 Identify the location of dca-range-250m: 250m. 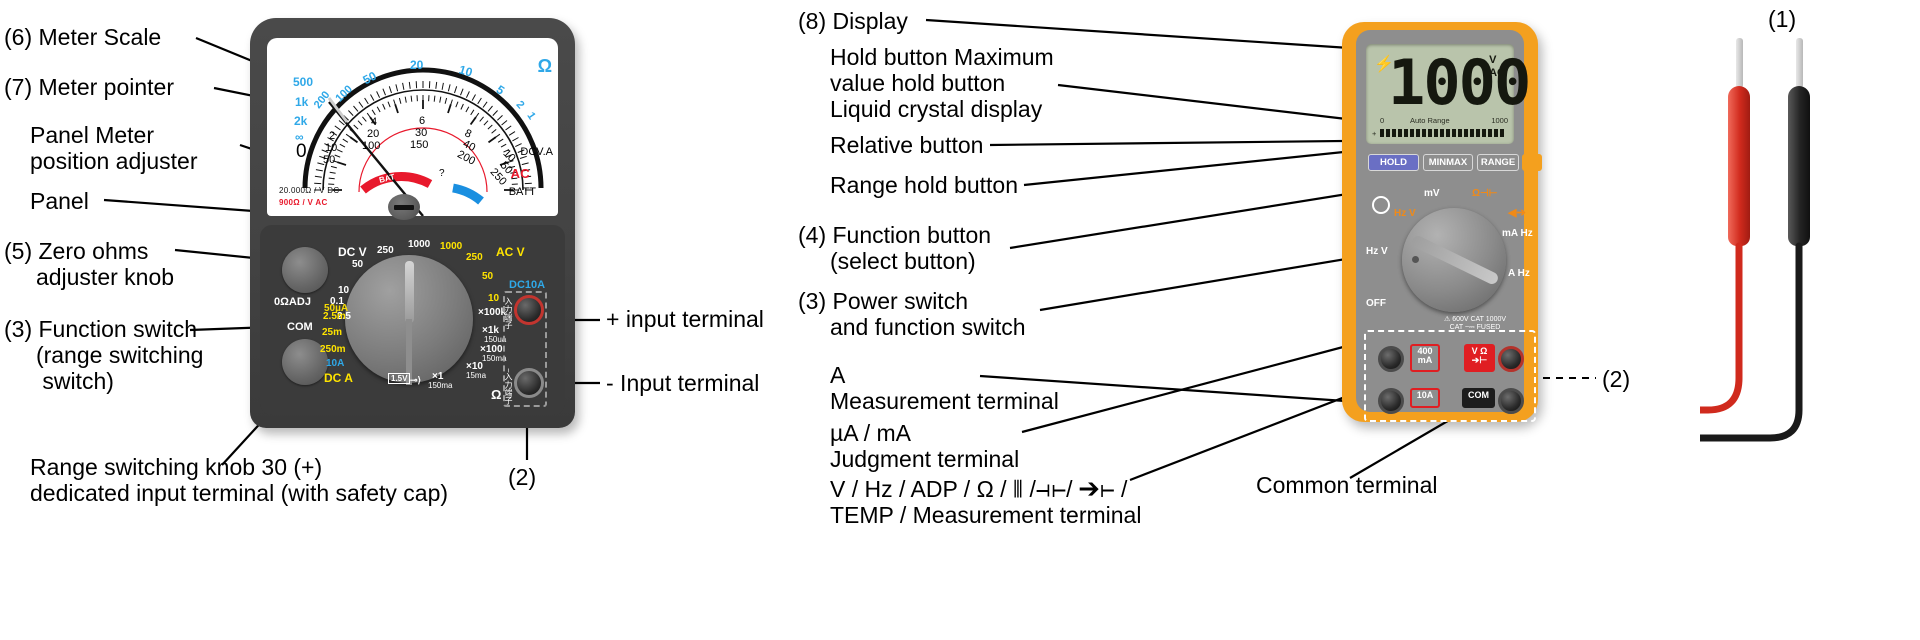
(333, 349).